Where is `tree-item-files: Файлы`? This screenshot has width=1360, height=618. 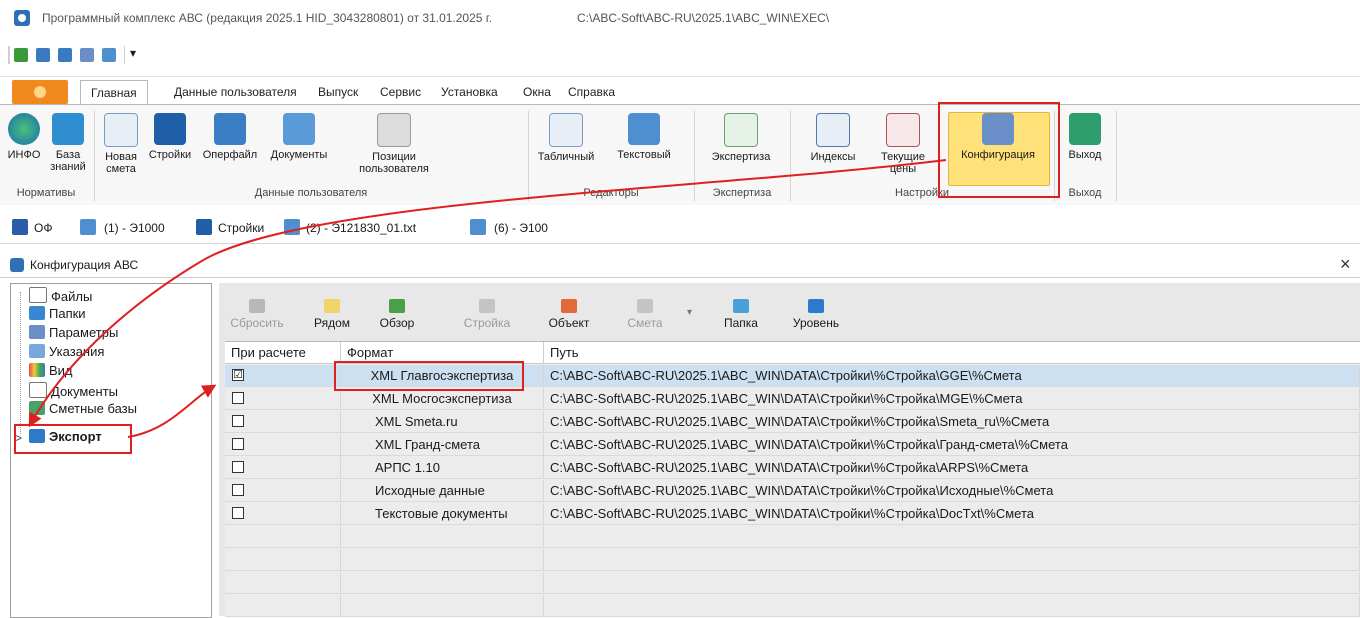 tree-item-files: Файлы is located at coordinates (60, 295).